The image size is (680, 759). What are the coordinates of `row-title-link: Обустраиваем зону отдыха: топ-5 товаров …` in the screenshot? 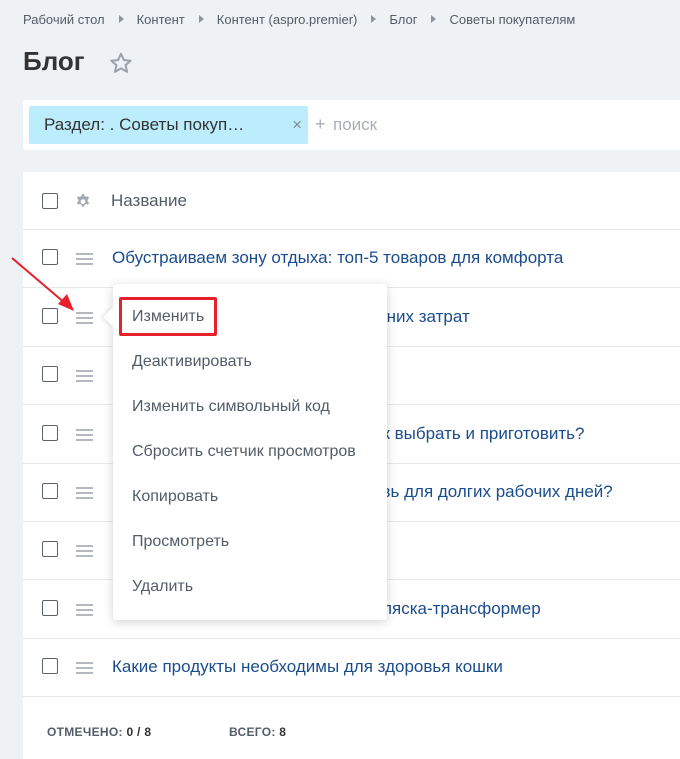 It's located at (337, 258).